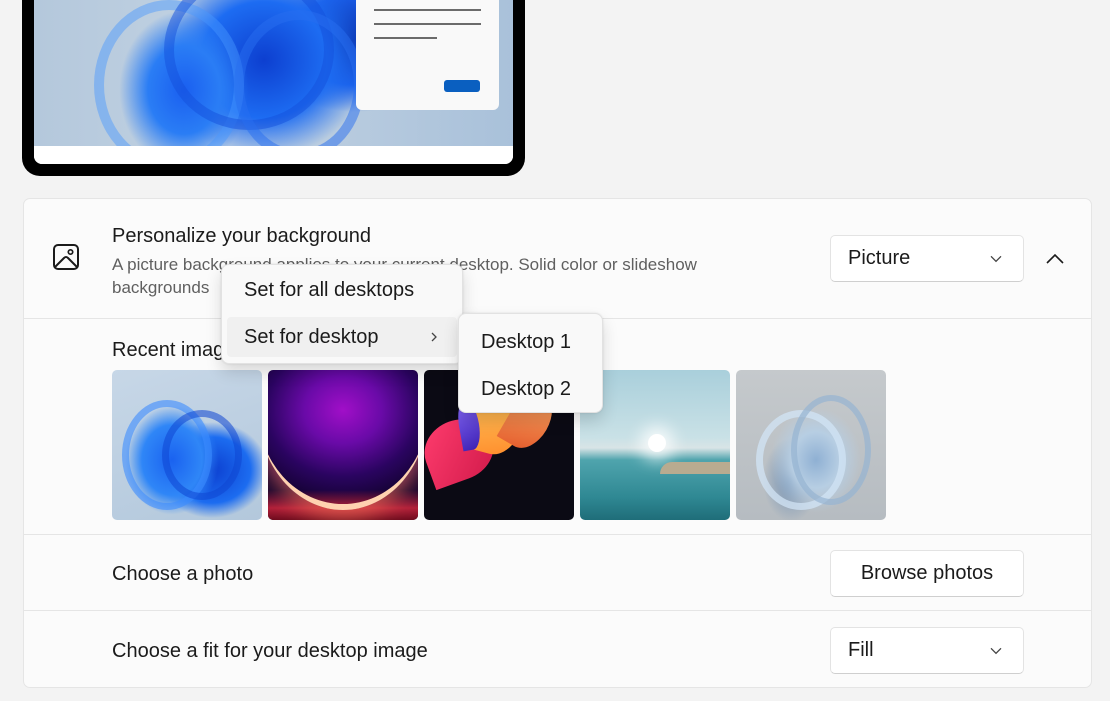  I want to click on choose-photo-label: Choose a photo, so click(183, 574).